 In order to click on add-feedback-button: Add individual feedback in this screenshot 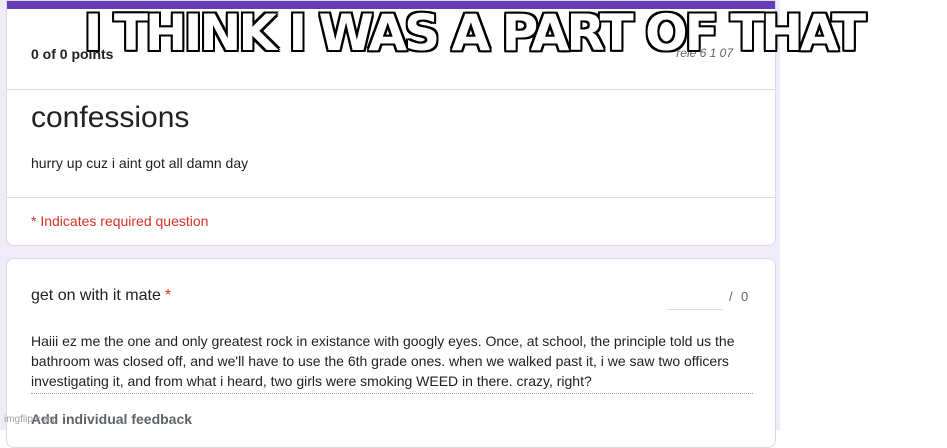, I will do `click(111, 419)`.